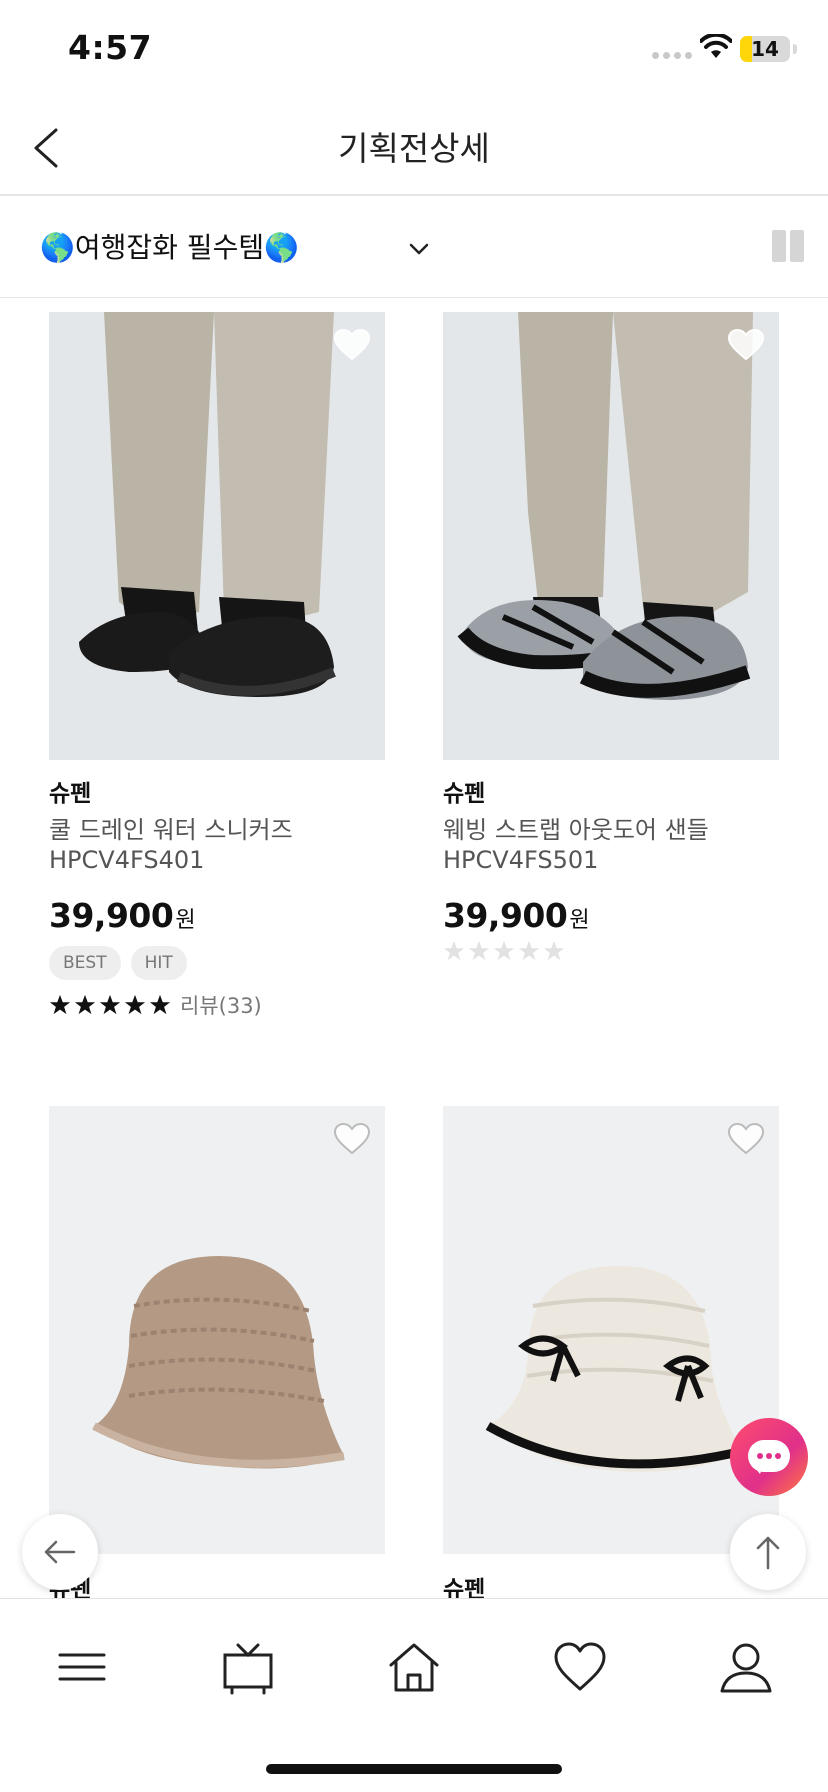  I want to click on rating-stars: 리뷰(33), so click(155, 1005).